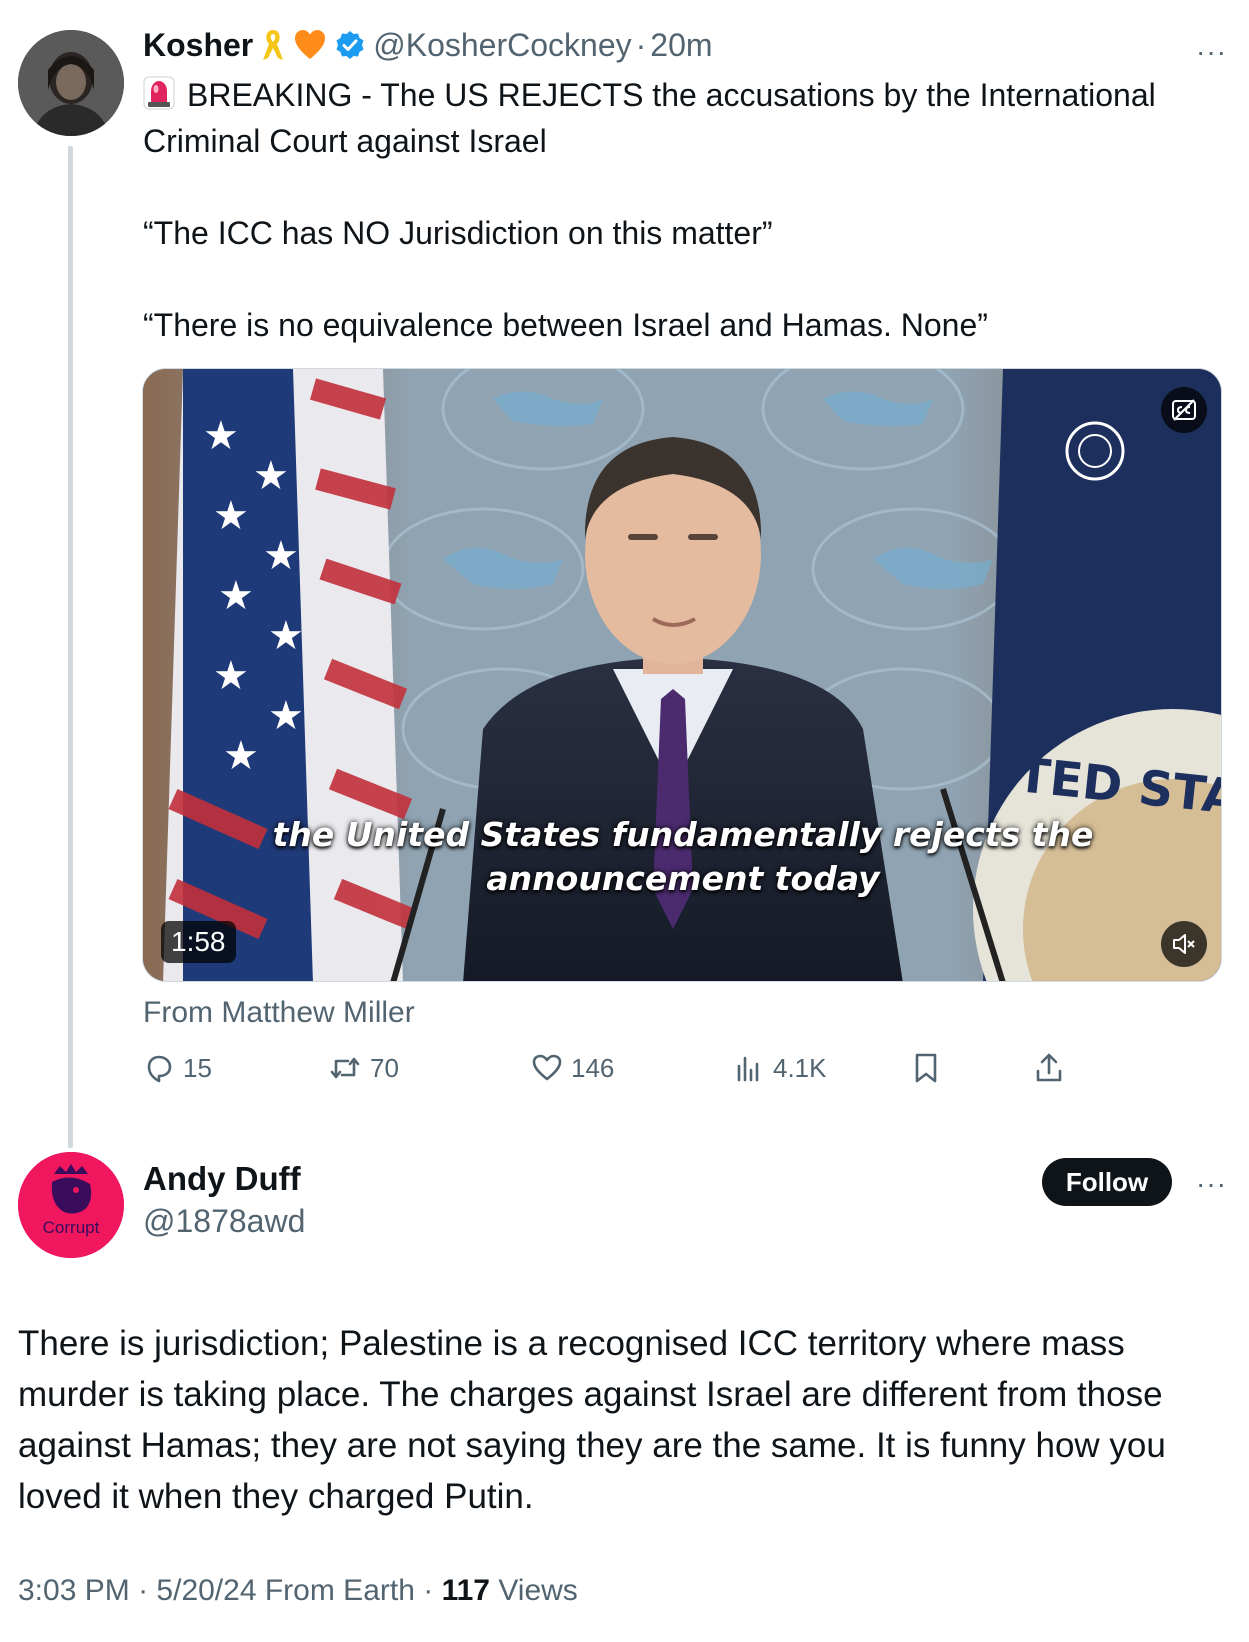 The width and height of the screenshot is (1249, 1642). I want to click on tweet-action-bar: 15 70 146 4.1K, so click(643, 1072).